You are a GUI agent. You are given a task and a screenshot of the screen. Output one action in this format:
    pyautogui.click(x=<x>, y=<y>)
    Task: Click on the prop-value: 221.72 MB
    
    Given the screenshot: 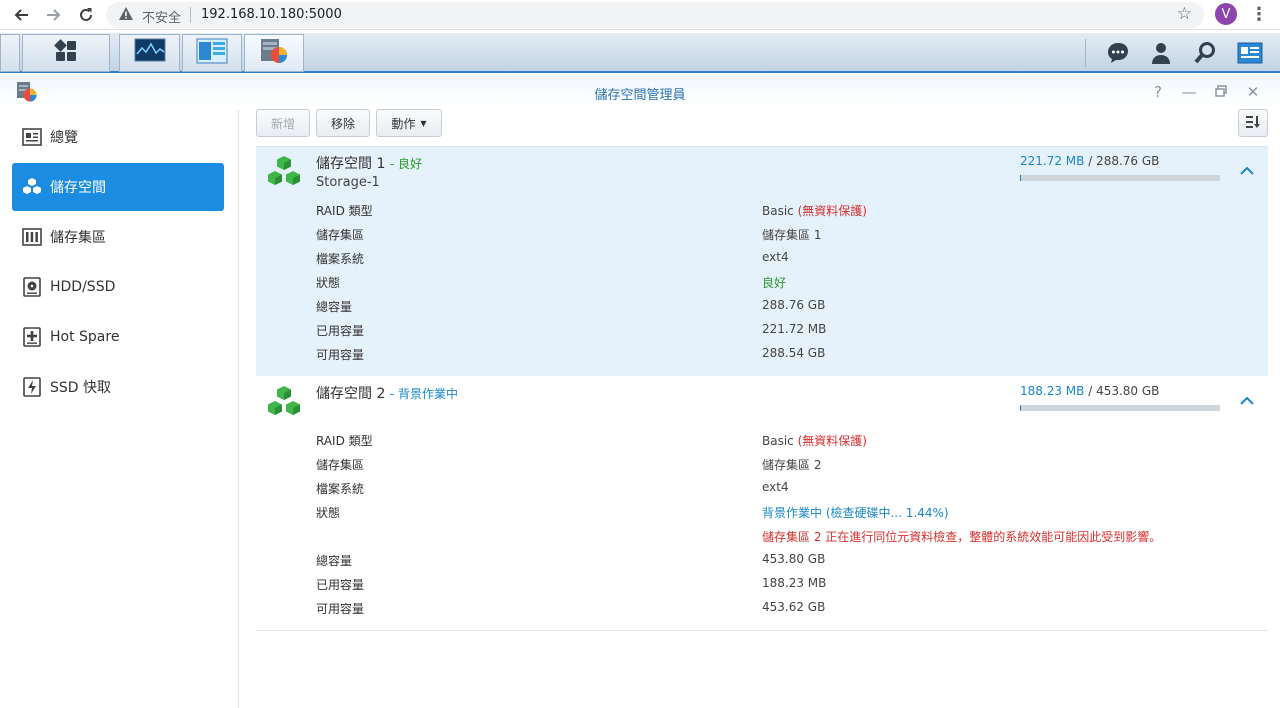 What is the action you would take?
    pyautogui.click(x=794, y=329)
    